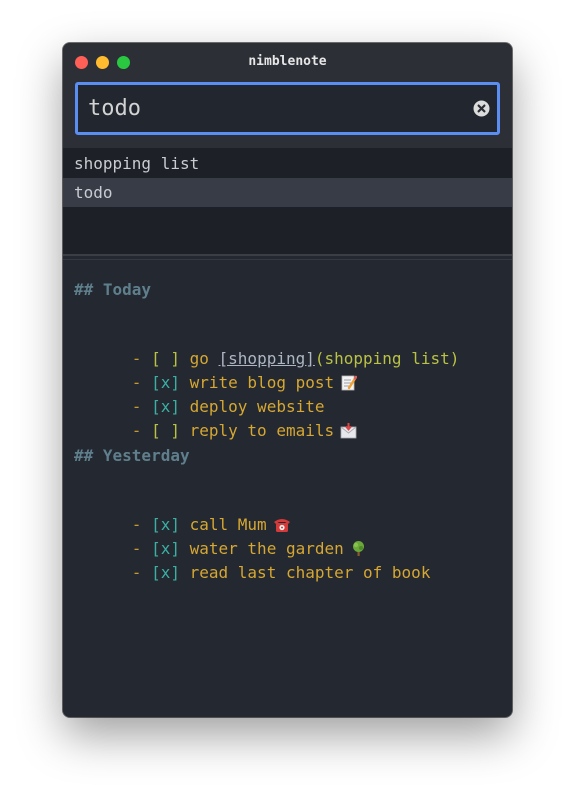  What do you see at coordinates (287, 255) in the screenshot?
I see `pane-divider` at bounding box center [287, 255].